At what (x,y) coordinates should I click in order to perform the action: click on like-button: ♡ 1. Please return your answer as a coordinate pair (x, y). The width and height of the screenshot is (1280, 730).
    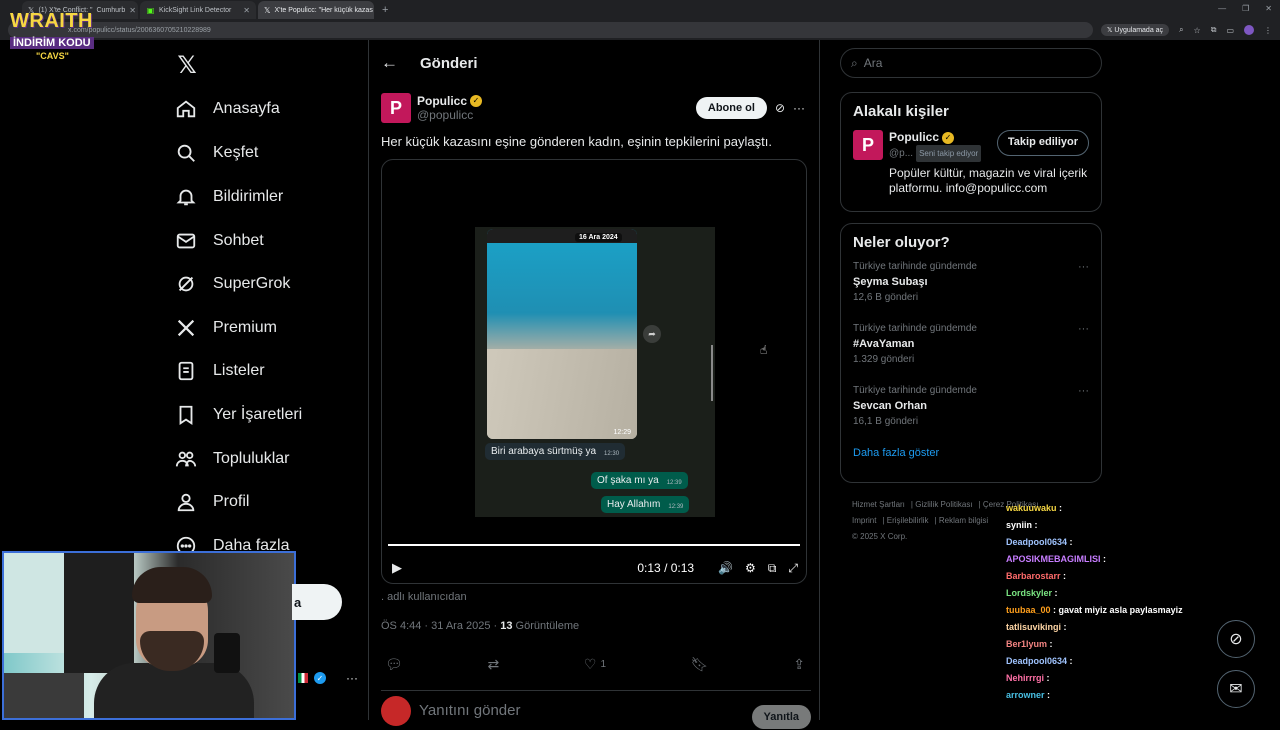
    Looking at the image, I should click on (595, 664).